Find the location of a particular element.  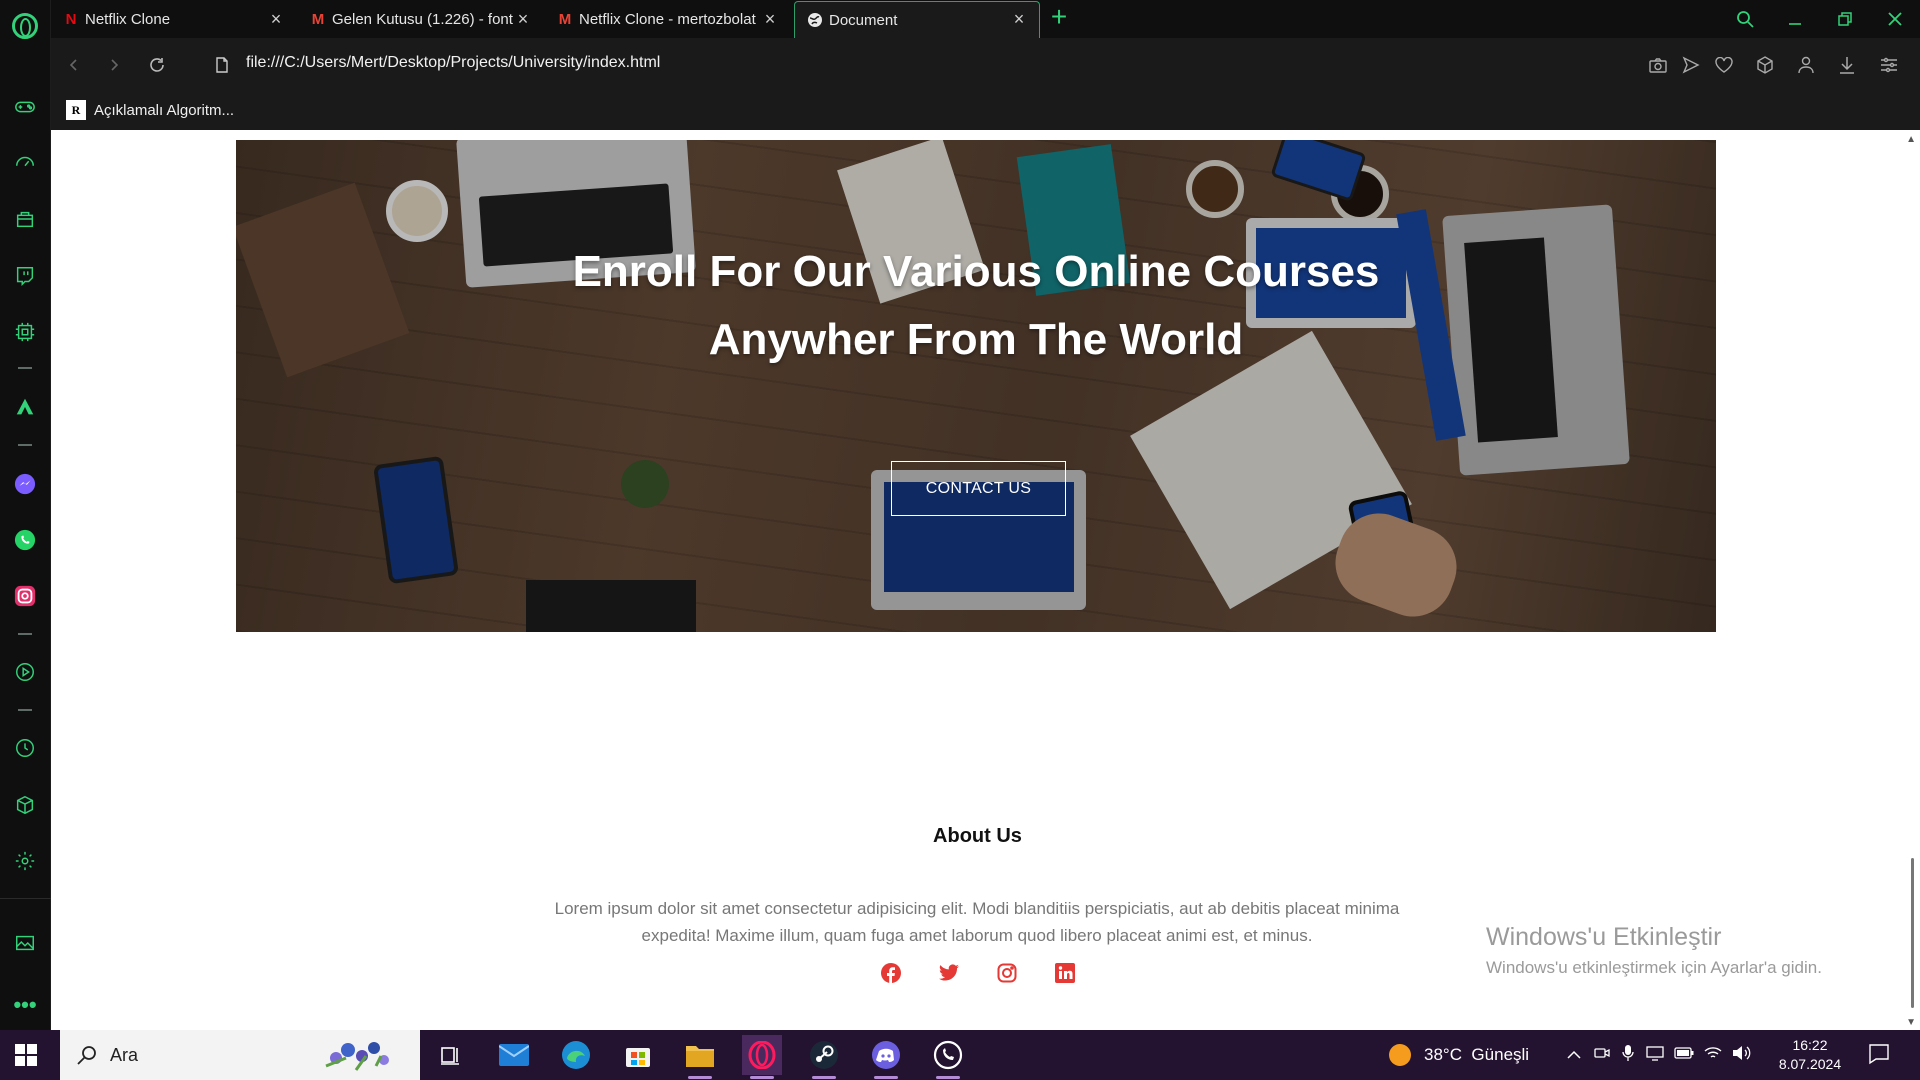

twitch-icon is located at coordinates (25, 276).